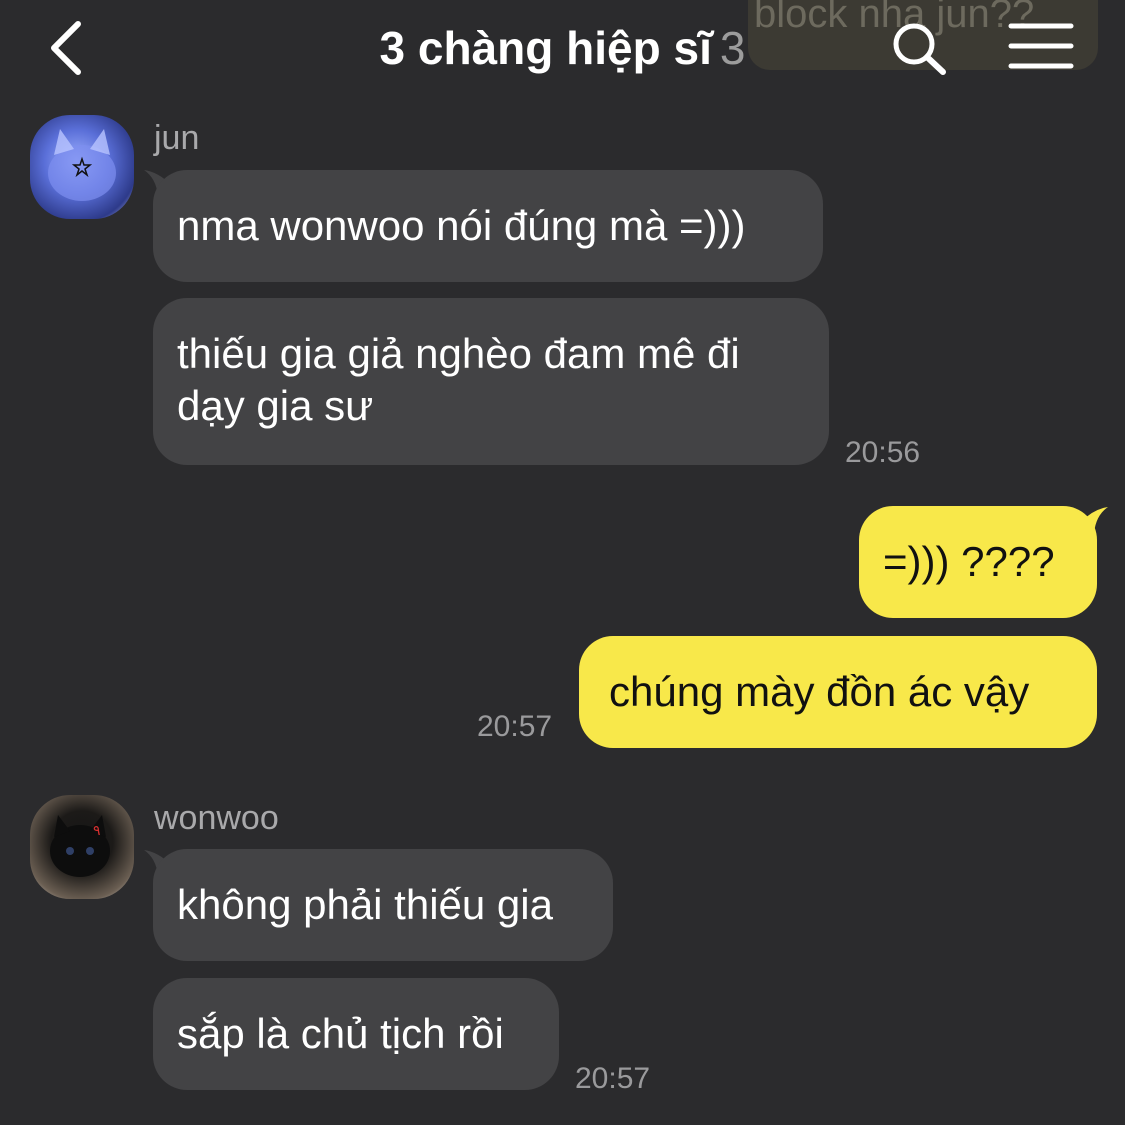  Describe the element at coordinates (491, 381) in the screenshot. I see `message-bubble: thiếu gia giả nghèo đam mê đi dạy gia sư` at that location.